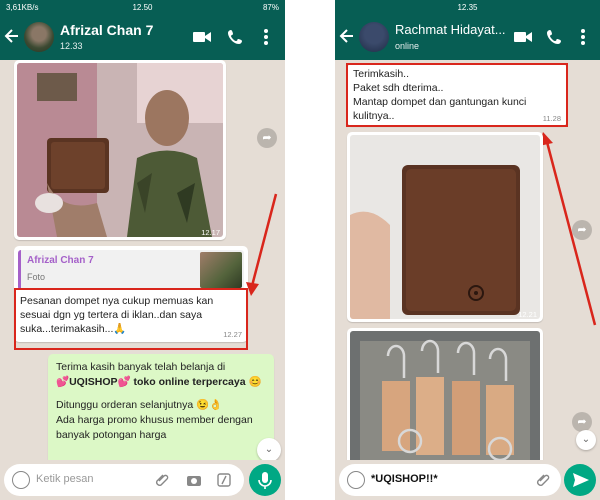 The image size is (600, 500). Describe the element at coordinates (450, 480) in the screenshot. I see `message-input: *UQISHOP!!*` at that location.